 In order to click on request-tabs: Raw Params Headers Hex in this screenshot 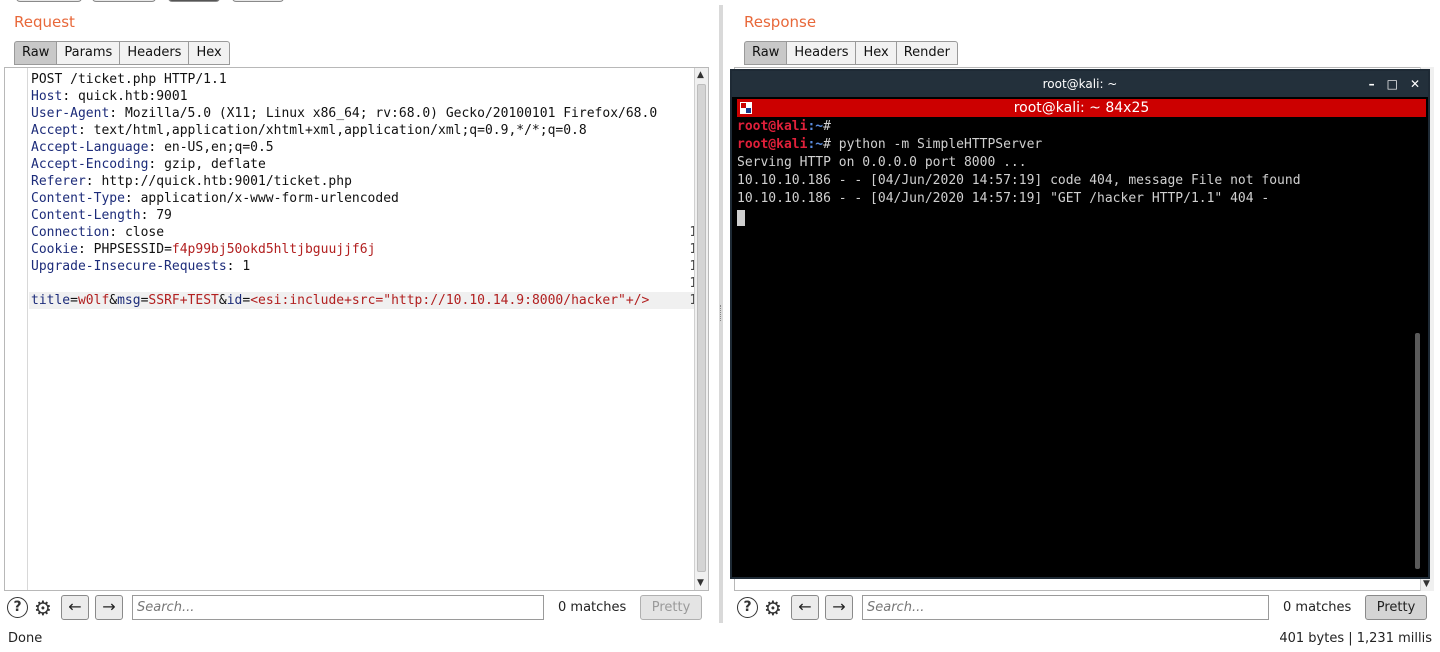, I will do `click(122, 53)`.